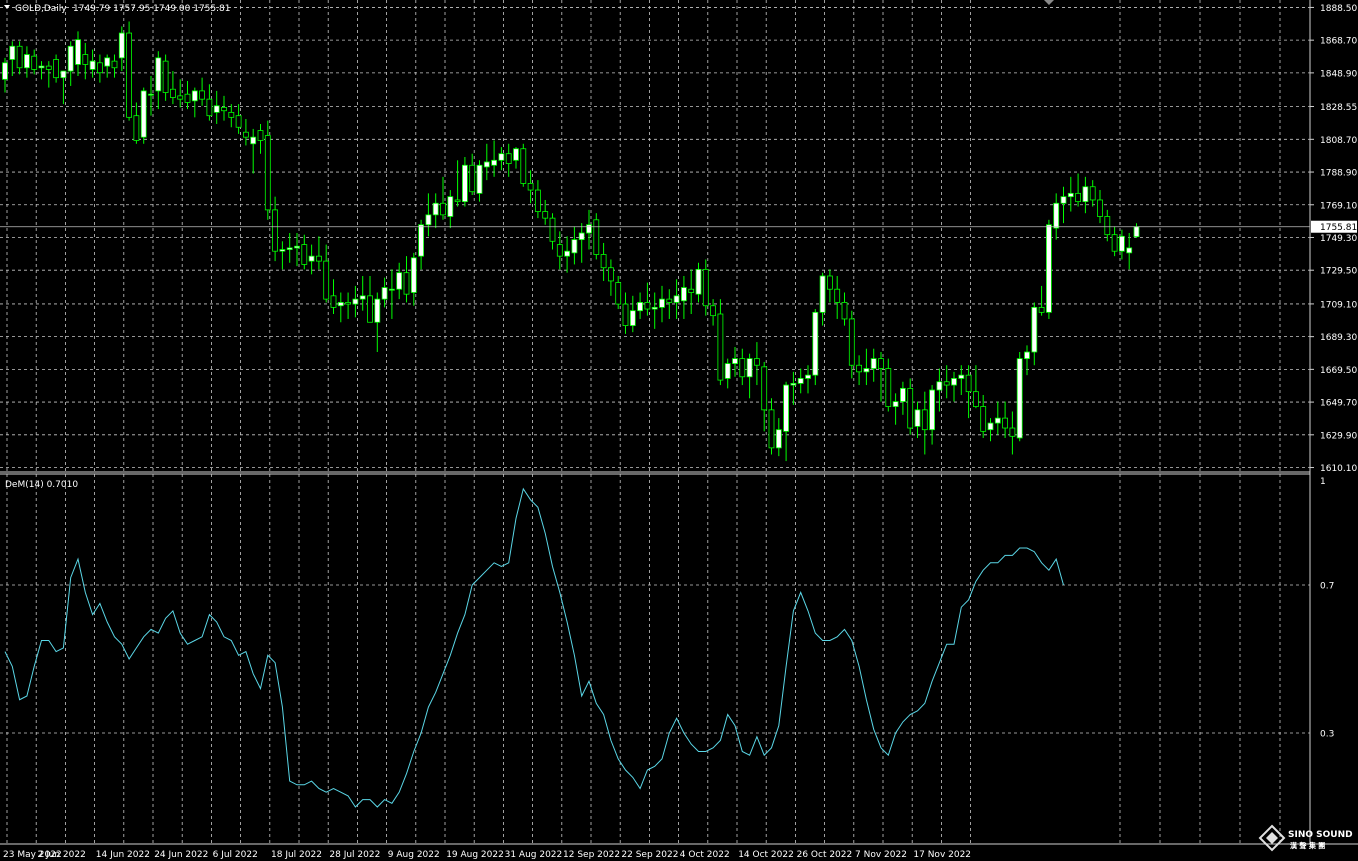 The image size is (1358, 861). What do you see at coordinates (354, 855) in the screenshot?
I see `date-tick-label: 28 Jul 2022` at bounding box center [354, 855].